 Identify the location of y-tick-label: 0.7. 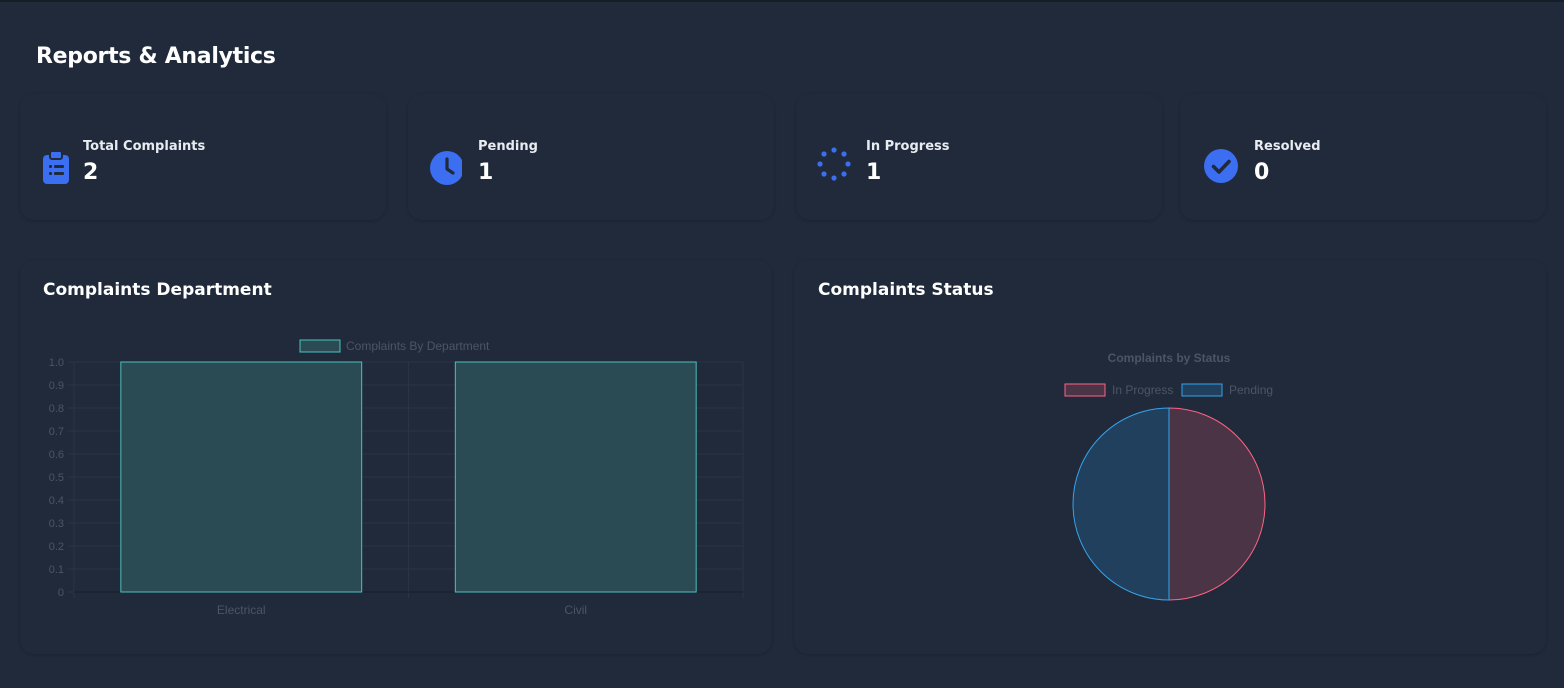
(56, 432).